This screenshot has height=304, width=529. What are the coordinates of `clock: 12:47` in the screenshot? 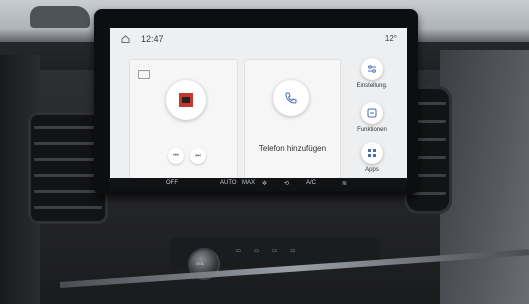 It's located at (152, 39).